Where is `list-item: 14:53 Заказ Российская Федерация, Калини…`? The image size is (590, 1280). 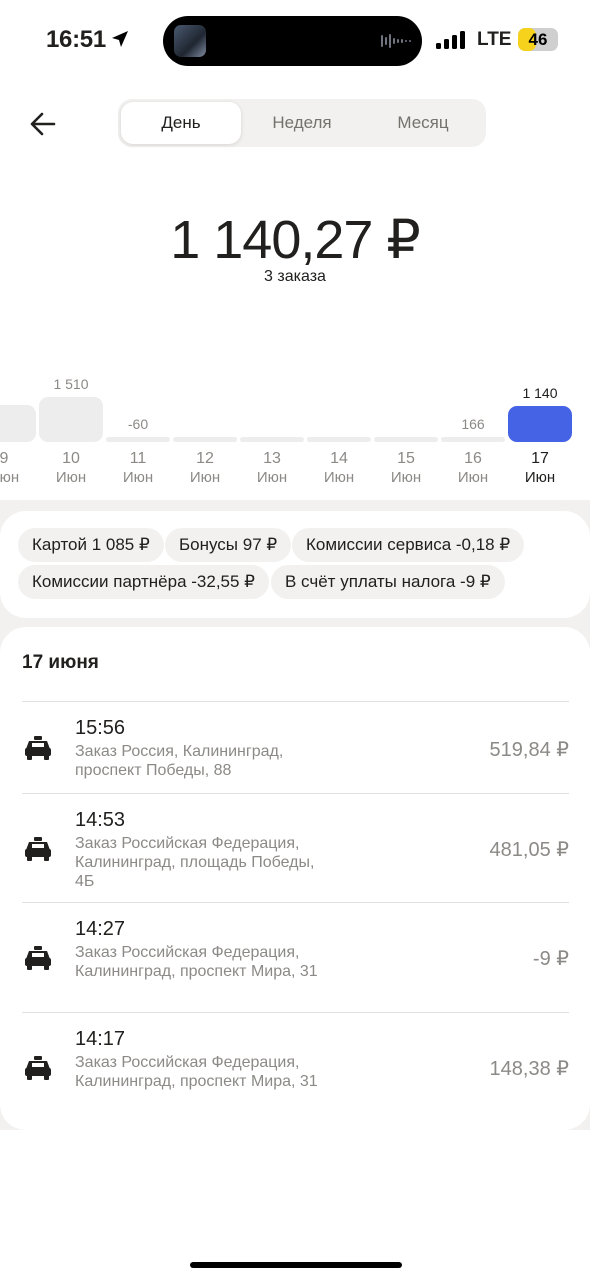
list-item: 14:53 Заказ Российская Федерация, Калини… is located at coordinates (295, 848).